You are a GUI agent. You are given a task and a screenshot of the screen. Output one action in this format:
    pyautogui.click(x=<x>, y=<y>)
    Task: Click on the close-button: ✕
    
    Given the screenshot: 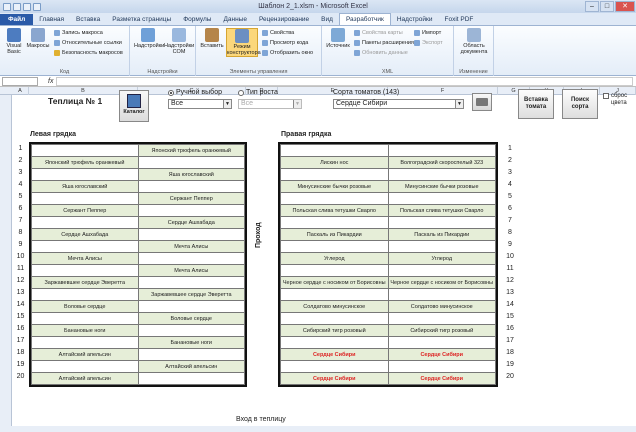 What is the action you would take?
    pyautogui.click(x=625, y=6)
    